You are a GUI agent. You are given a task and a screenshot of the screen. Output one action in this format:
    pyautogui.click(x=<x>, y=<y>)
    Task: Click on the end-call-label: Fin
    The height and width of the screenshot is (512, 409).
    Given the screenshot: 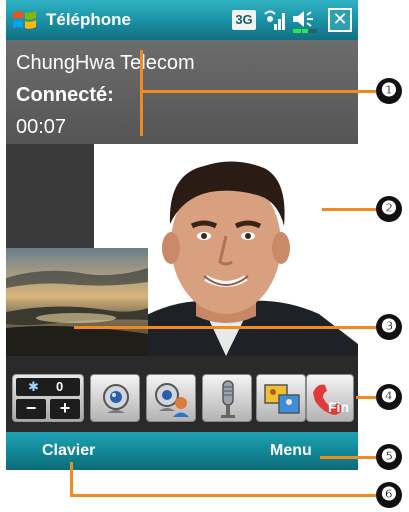 What is the action you would take?
    pyautogui.click(x=338, y=407)
    